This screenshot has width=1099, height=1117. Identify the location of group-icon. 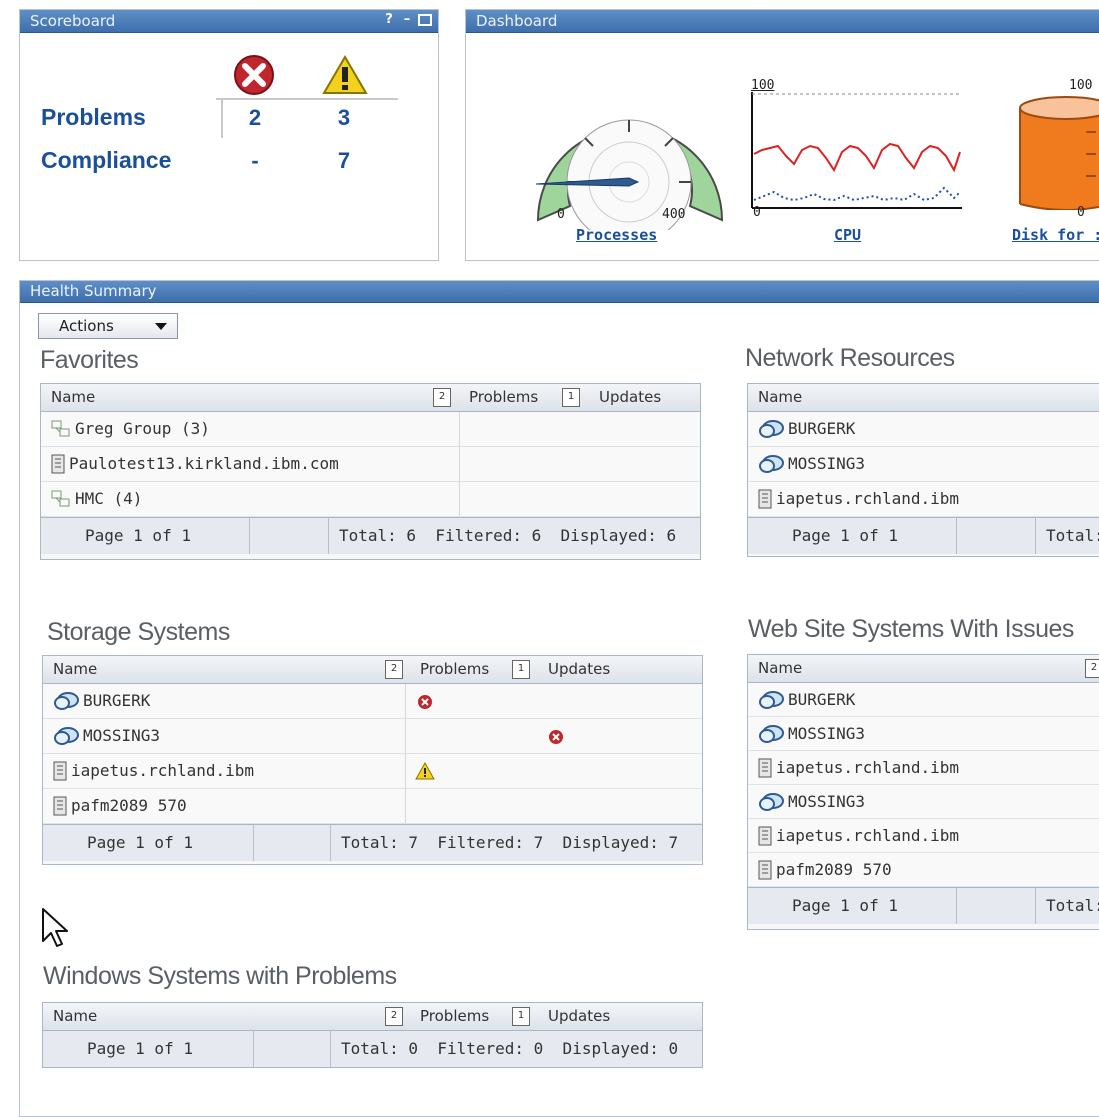
(60, 498).